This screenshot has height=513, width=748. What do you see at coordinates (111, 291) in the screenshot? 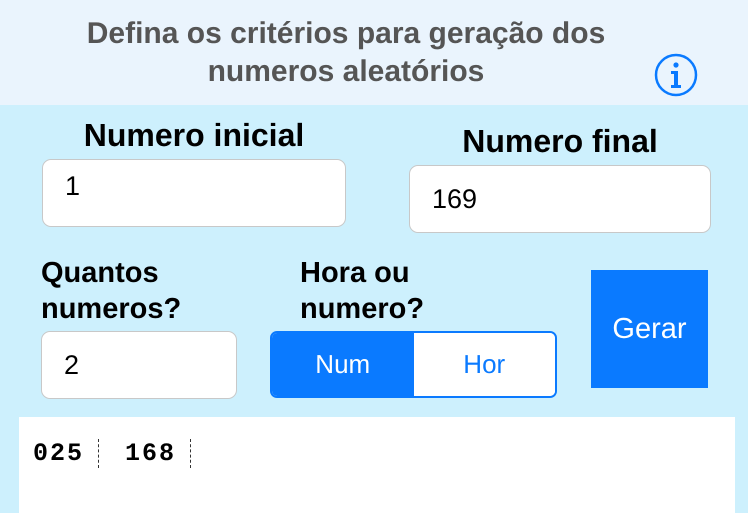
I see `field-label: Quantos numeros?` at bounding box center [111, 291].